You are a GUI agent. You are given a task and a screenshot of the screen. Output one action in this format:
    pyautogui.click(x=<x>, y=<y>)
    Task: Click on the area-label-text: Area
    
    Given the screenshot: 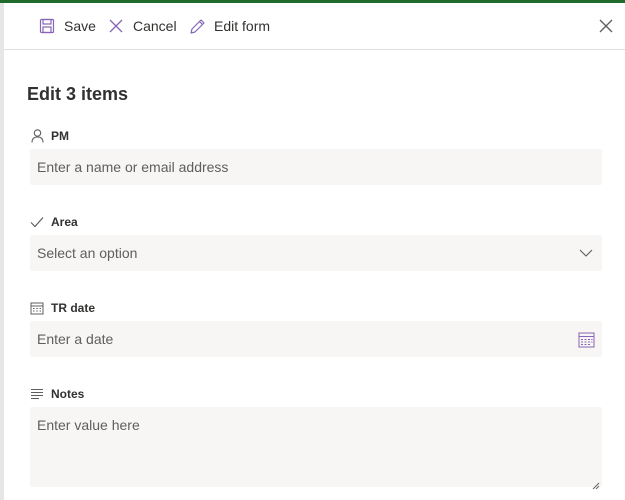 What is the action you would take?
    pyautogui.click(x=64, y=222)
    